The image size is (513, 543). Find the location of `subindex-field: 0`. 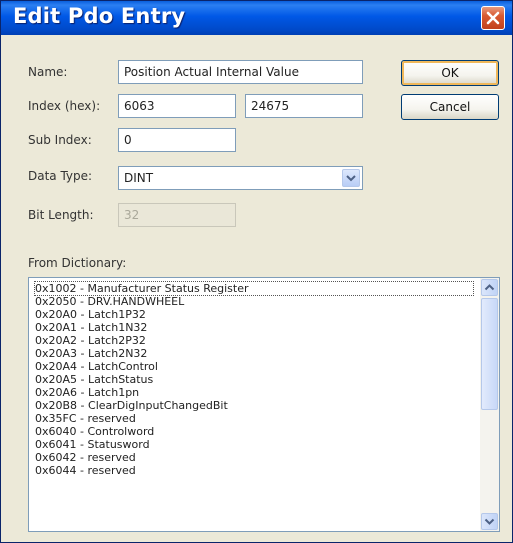

subindex-field: 0 is located at coordinates (177, 140).